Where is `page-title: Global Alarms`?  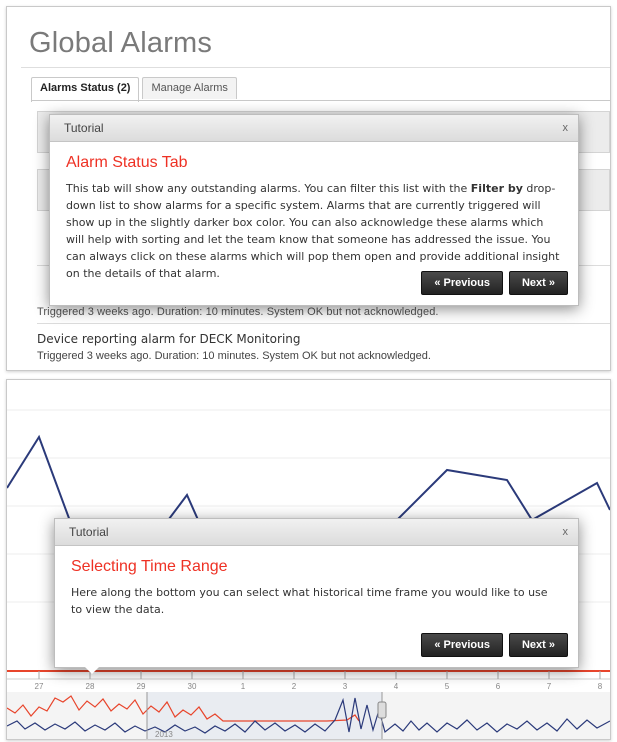 page-title: Global Alarms is located at coordinates (121, 43).